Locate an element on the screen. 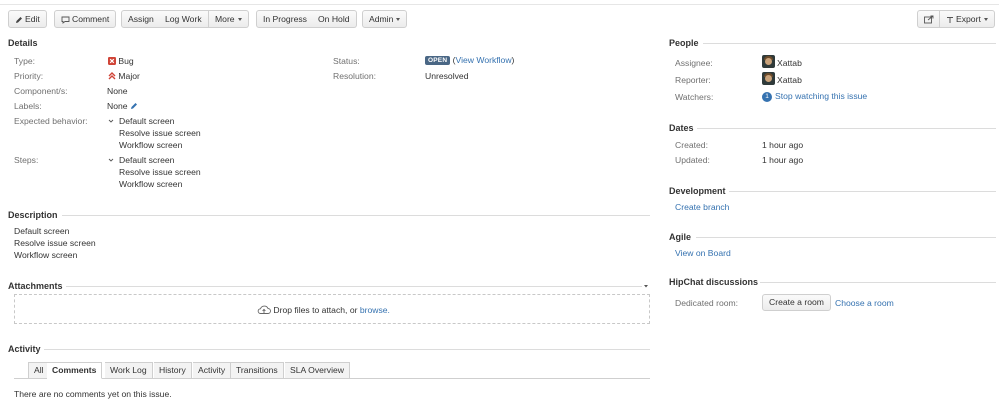 The image size is (999, 409). on-hold-label: On Hold is located at coordinates (334, 19).